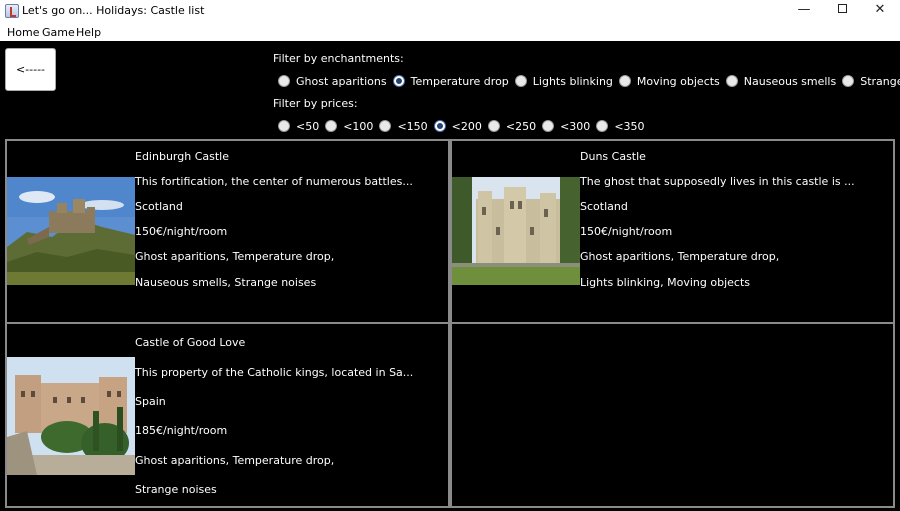 The width and height of the screenshot is (900, 511). What do you see at coordinates (349, 126) in the screenshot?
I see `price-option: <100` at bounding box center [349, 126].